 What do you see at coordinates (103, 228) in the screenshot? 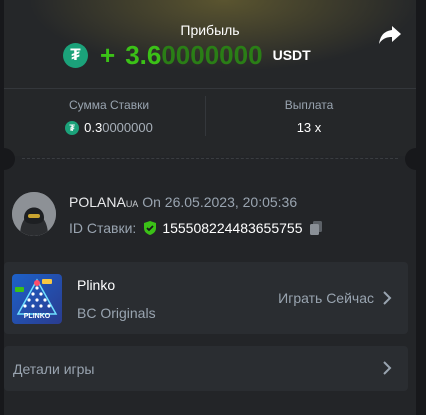
I see `bet-id-label: ID Ставки:` at bounding box center [103, 228].